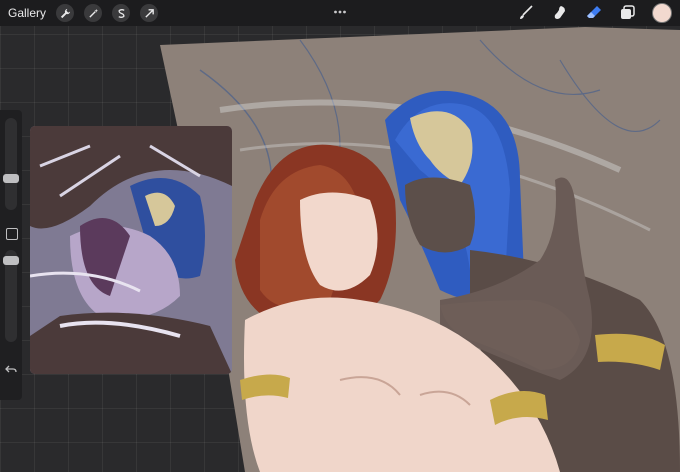 This screenshot has width=680, height=472. I want to click on wrench-icon, so click(65, 13).